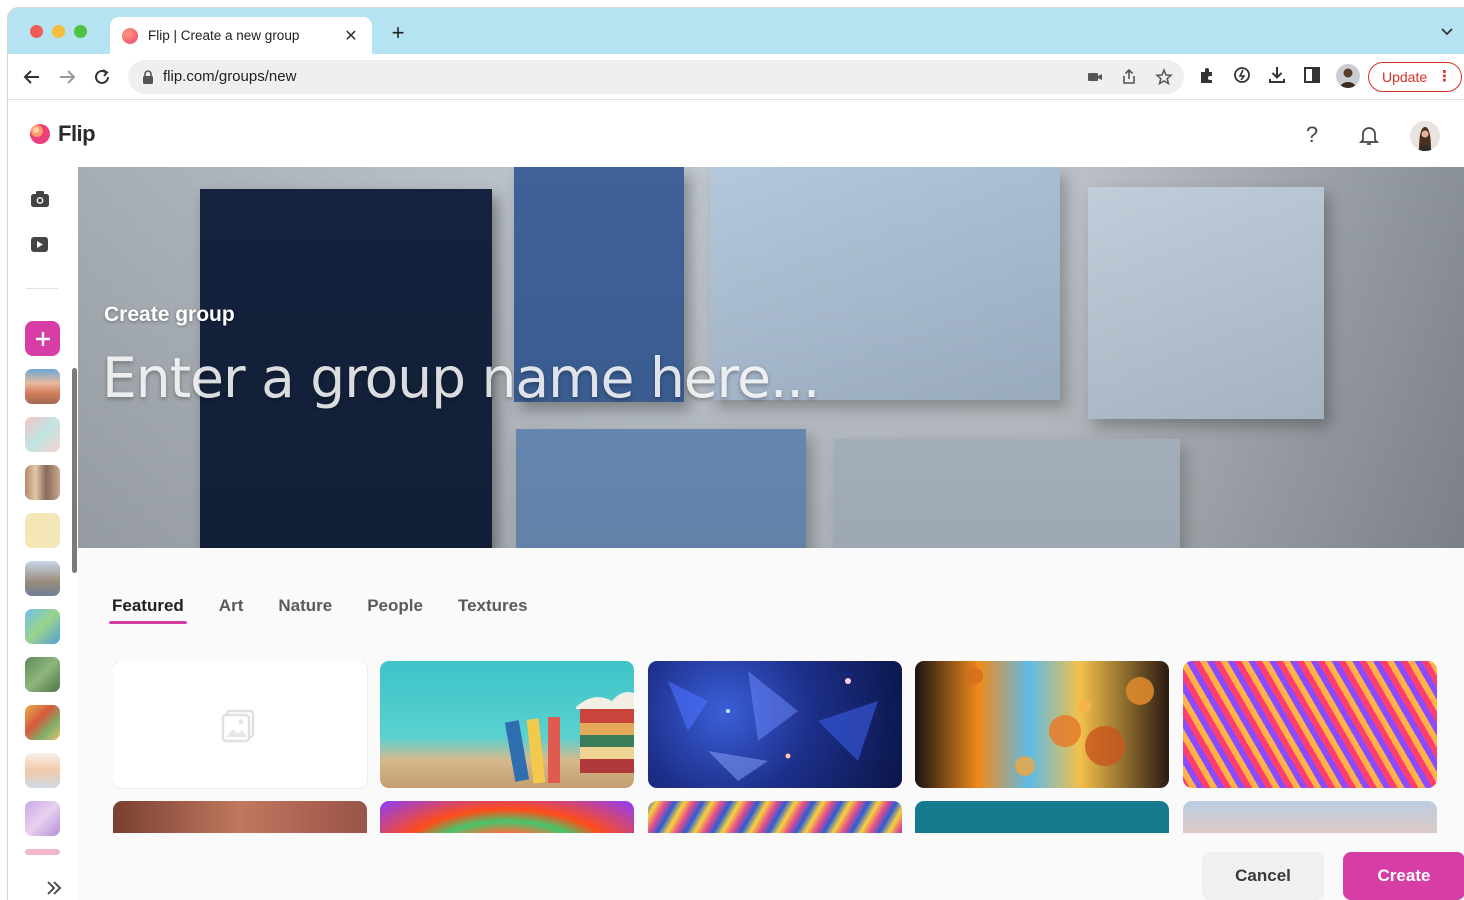 The image size is (1464, 900). What do you see at coordinates (1042, 817) in the screenshot?
I see `cover-option-teal-confetti` at bounding box center [1042, 817].